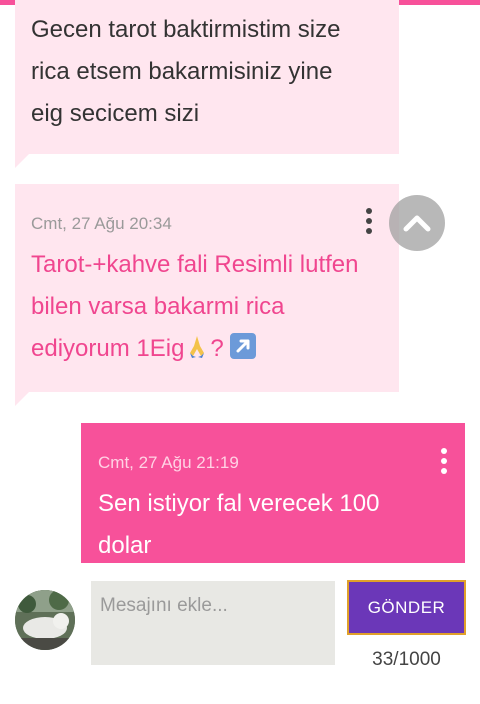 The width and height of the screenshot is (480, 704). Describe the element at coordinates (108, 348) in the screenshot. I see `message-line-text: ediyorum 1Eig` at that location.